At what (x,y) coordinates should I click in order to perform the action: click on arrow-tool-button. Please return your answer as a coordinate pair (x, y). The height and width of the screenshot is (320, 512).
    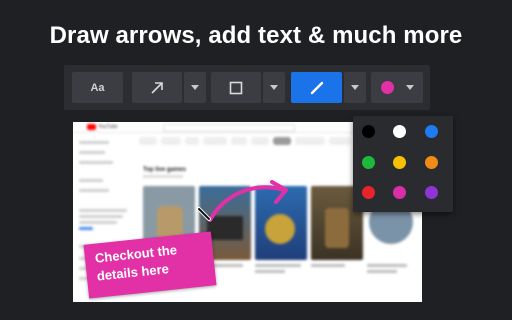
    Looking at the image, I should click on (157, 87).